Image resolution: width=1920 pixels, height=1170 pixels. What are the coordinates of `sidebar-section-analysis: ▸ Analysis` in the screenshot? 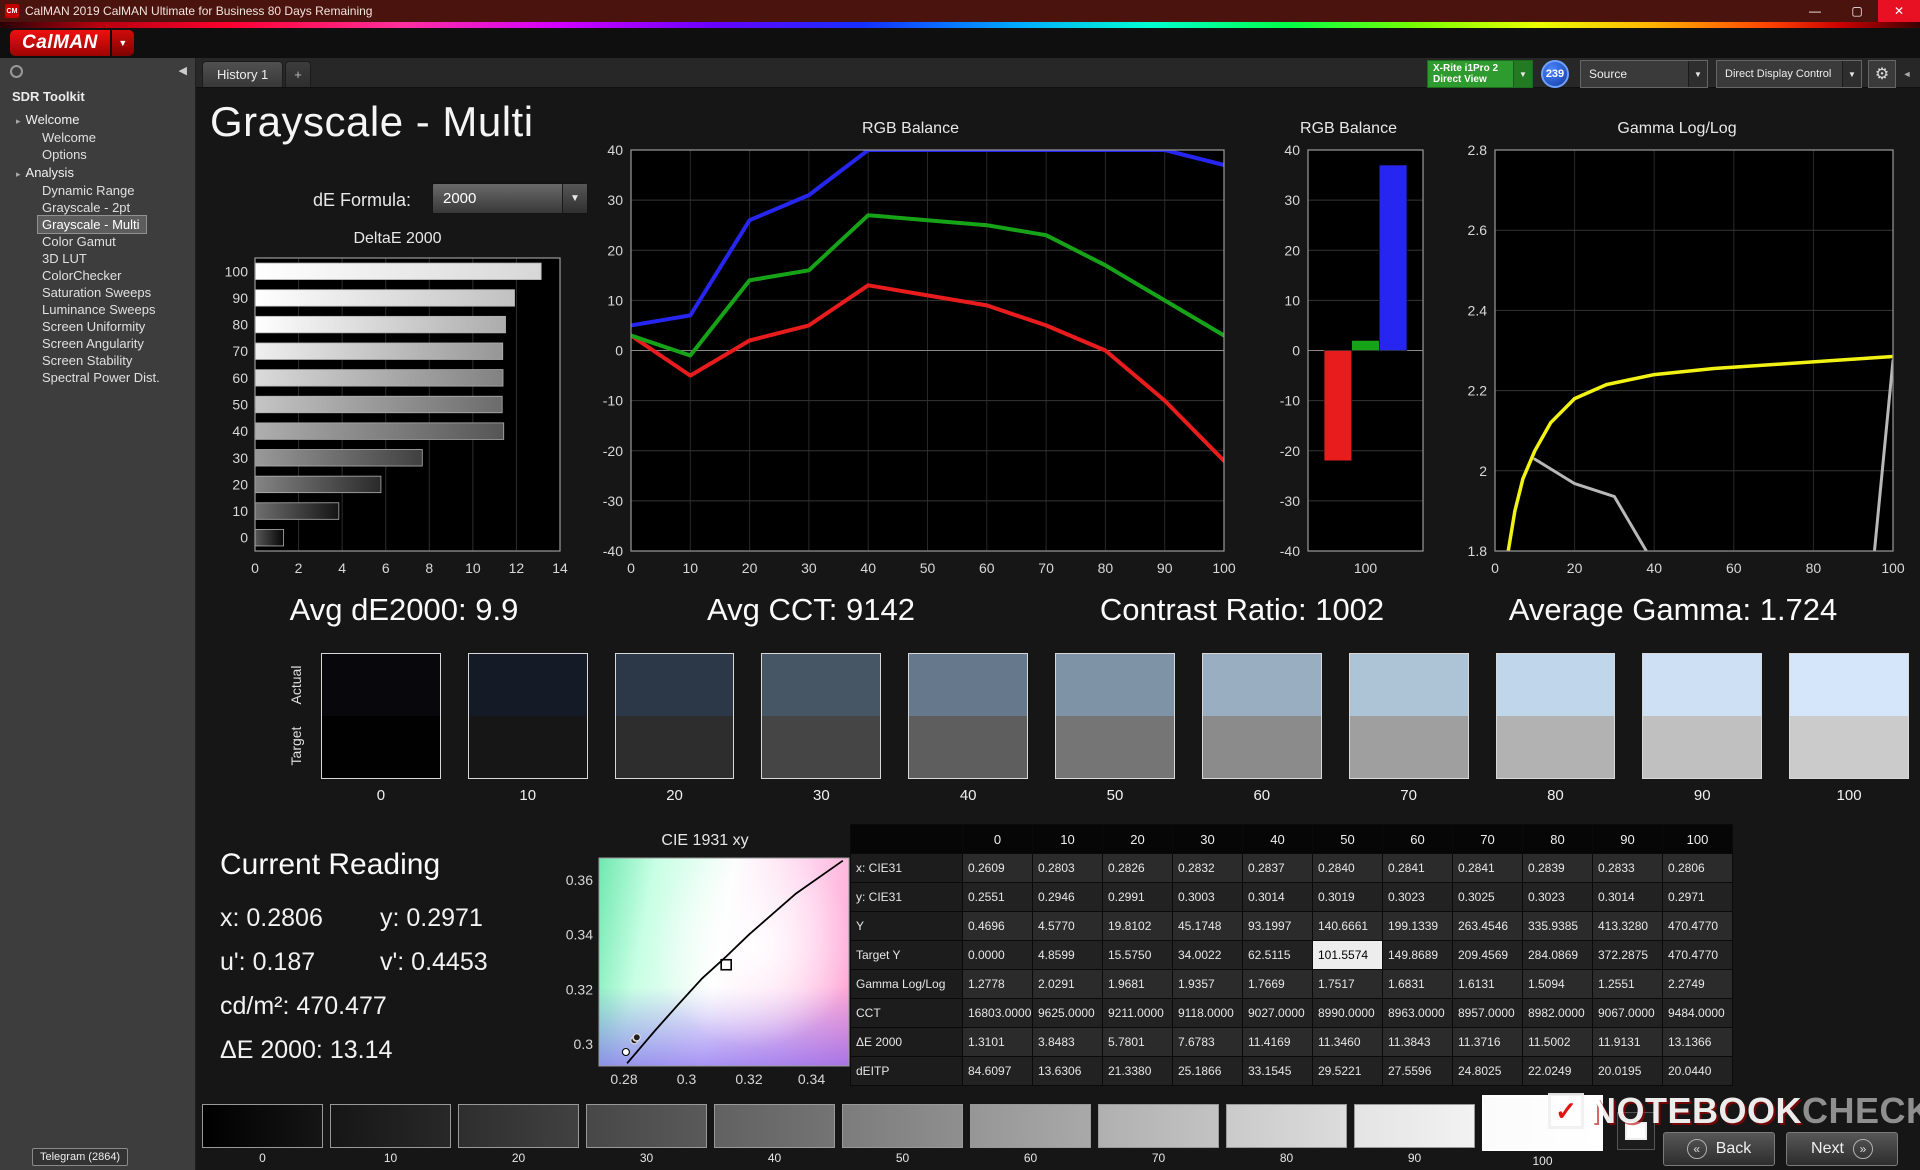 It's located at (97, 172).